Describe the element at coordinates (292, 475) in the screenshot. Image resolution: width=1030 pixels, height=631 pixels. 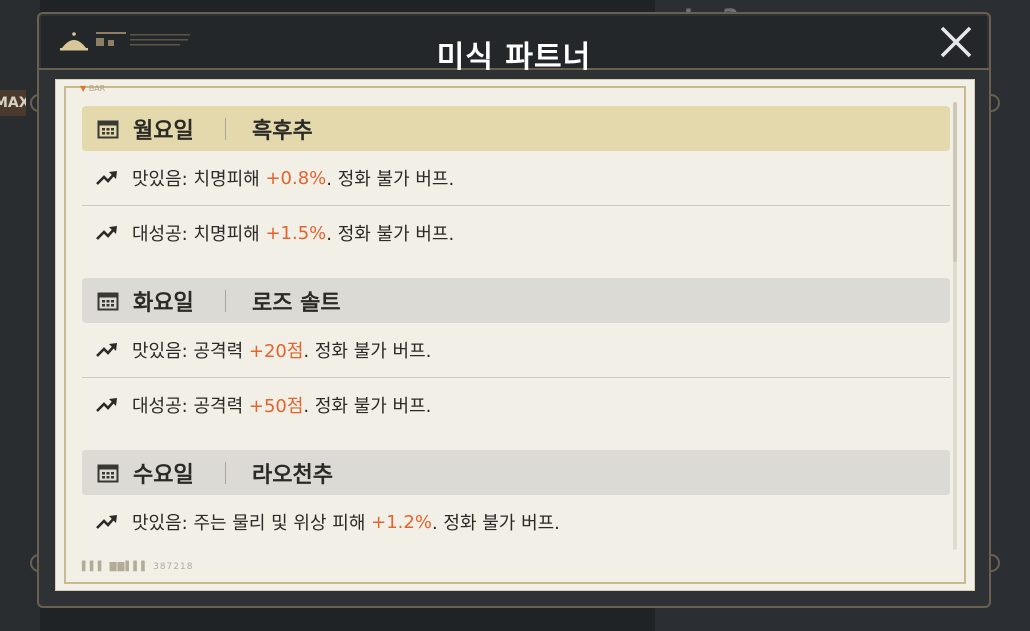
I see `dish-name: 라오천추` at that location.